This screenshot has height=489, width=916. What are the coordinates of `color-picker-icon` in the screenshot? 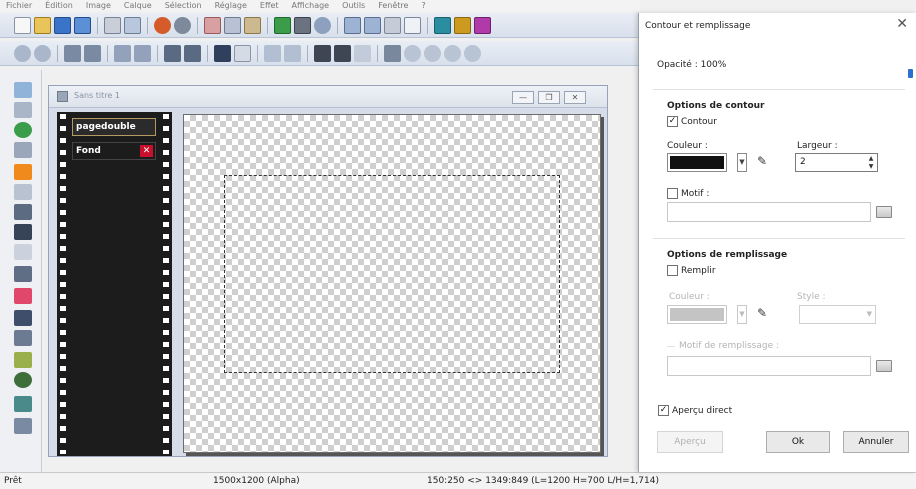 It's located at (482, 25).